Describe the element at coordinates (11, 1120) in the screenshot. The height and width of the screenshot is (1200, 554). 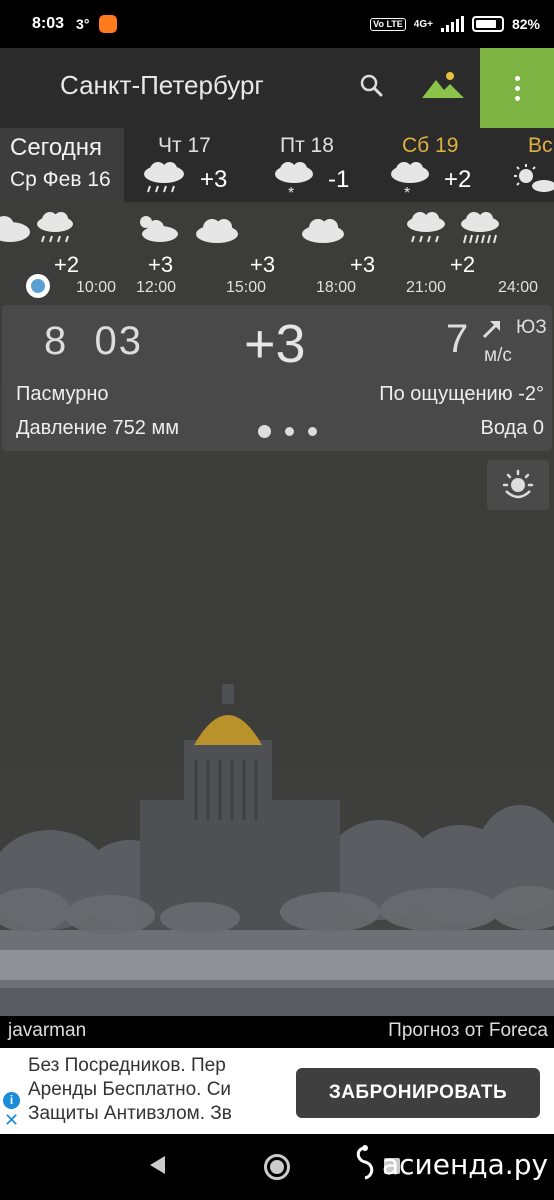
I see `ad-close-icon: ✕` at that location.